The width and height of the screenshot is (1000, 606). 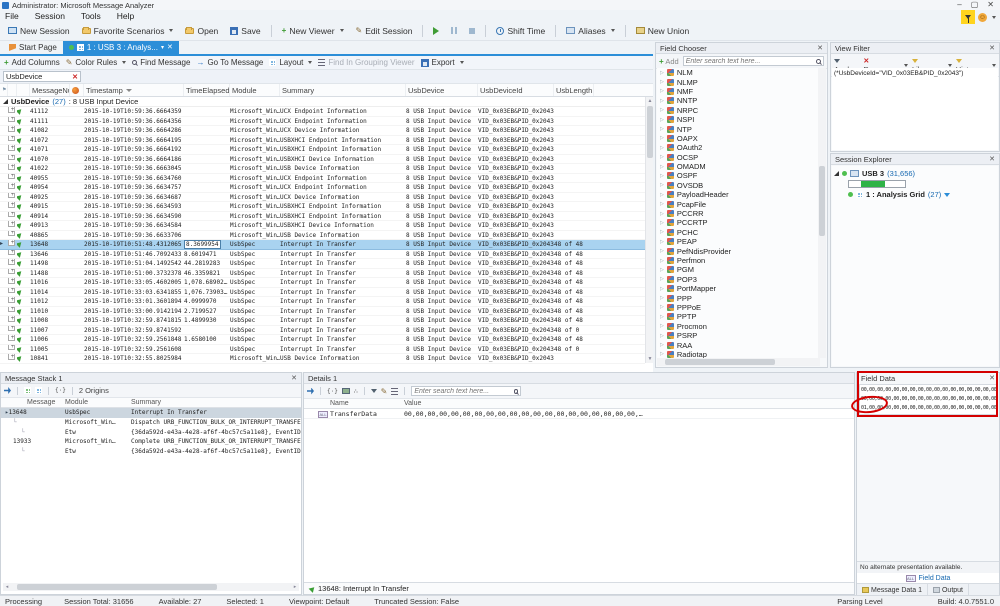 What do you see at coordinates (207, 90) in the screenshot?
I see `column-time-elapsed: TimeElapsed` at bounding box center [207, 90].